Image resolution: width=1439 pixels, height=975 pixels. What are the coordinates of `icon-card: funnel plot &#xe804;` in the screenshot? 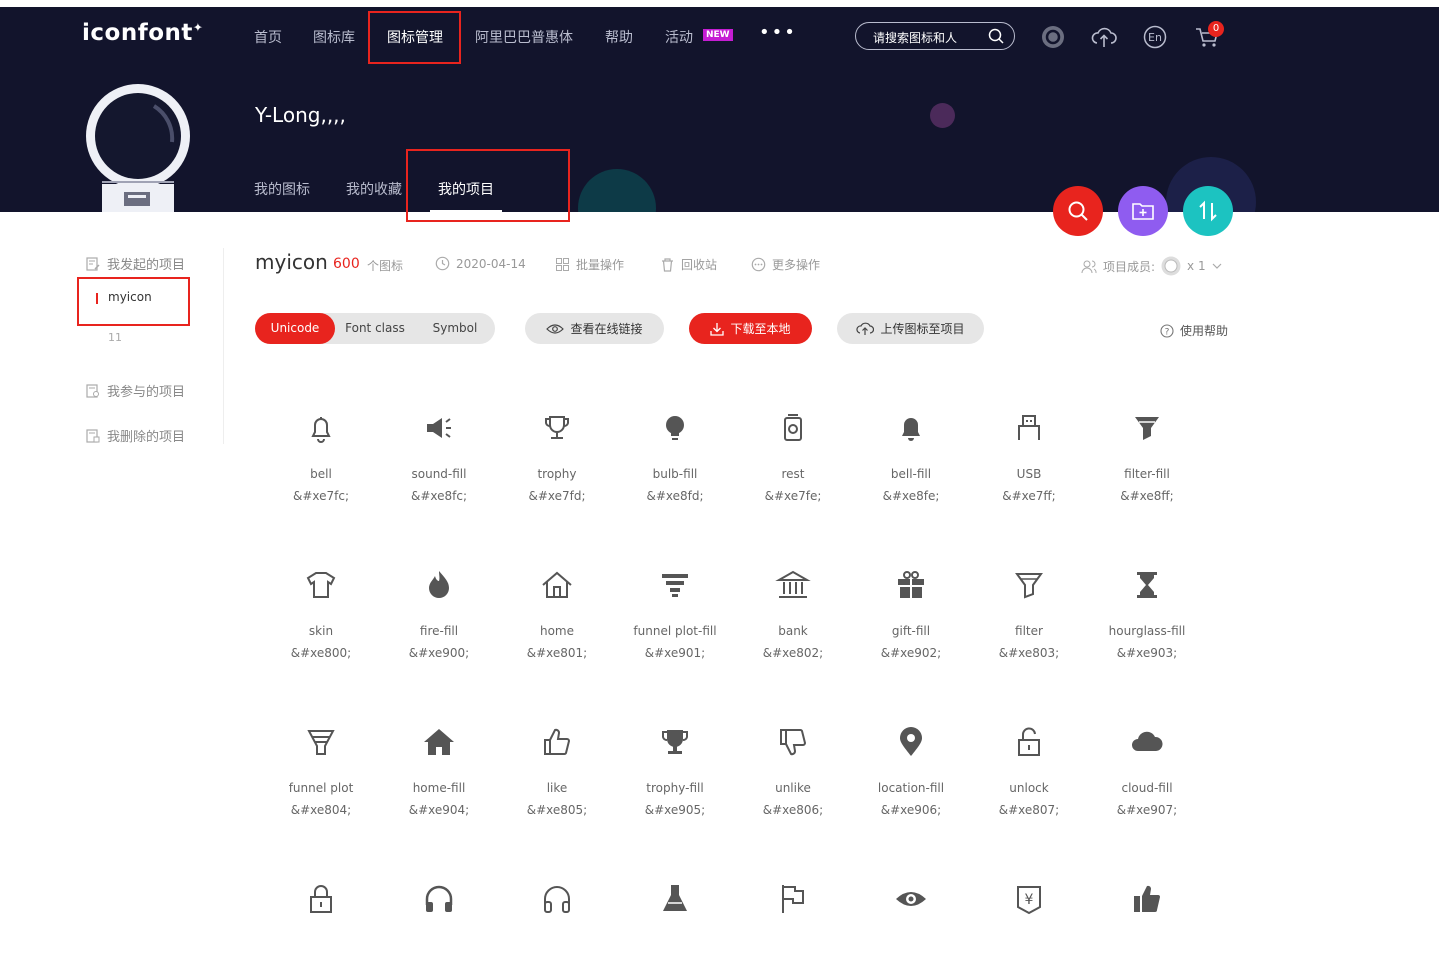 It's located at (321, 771).